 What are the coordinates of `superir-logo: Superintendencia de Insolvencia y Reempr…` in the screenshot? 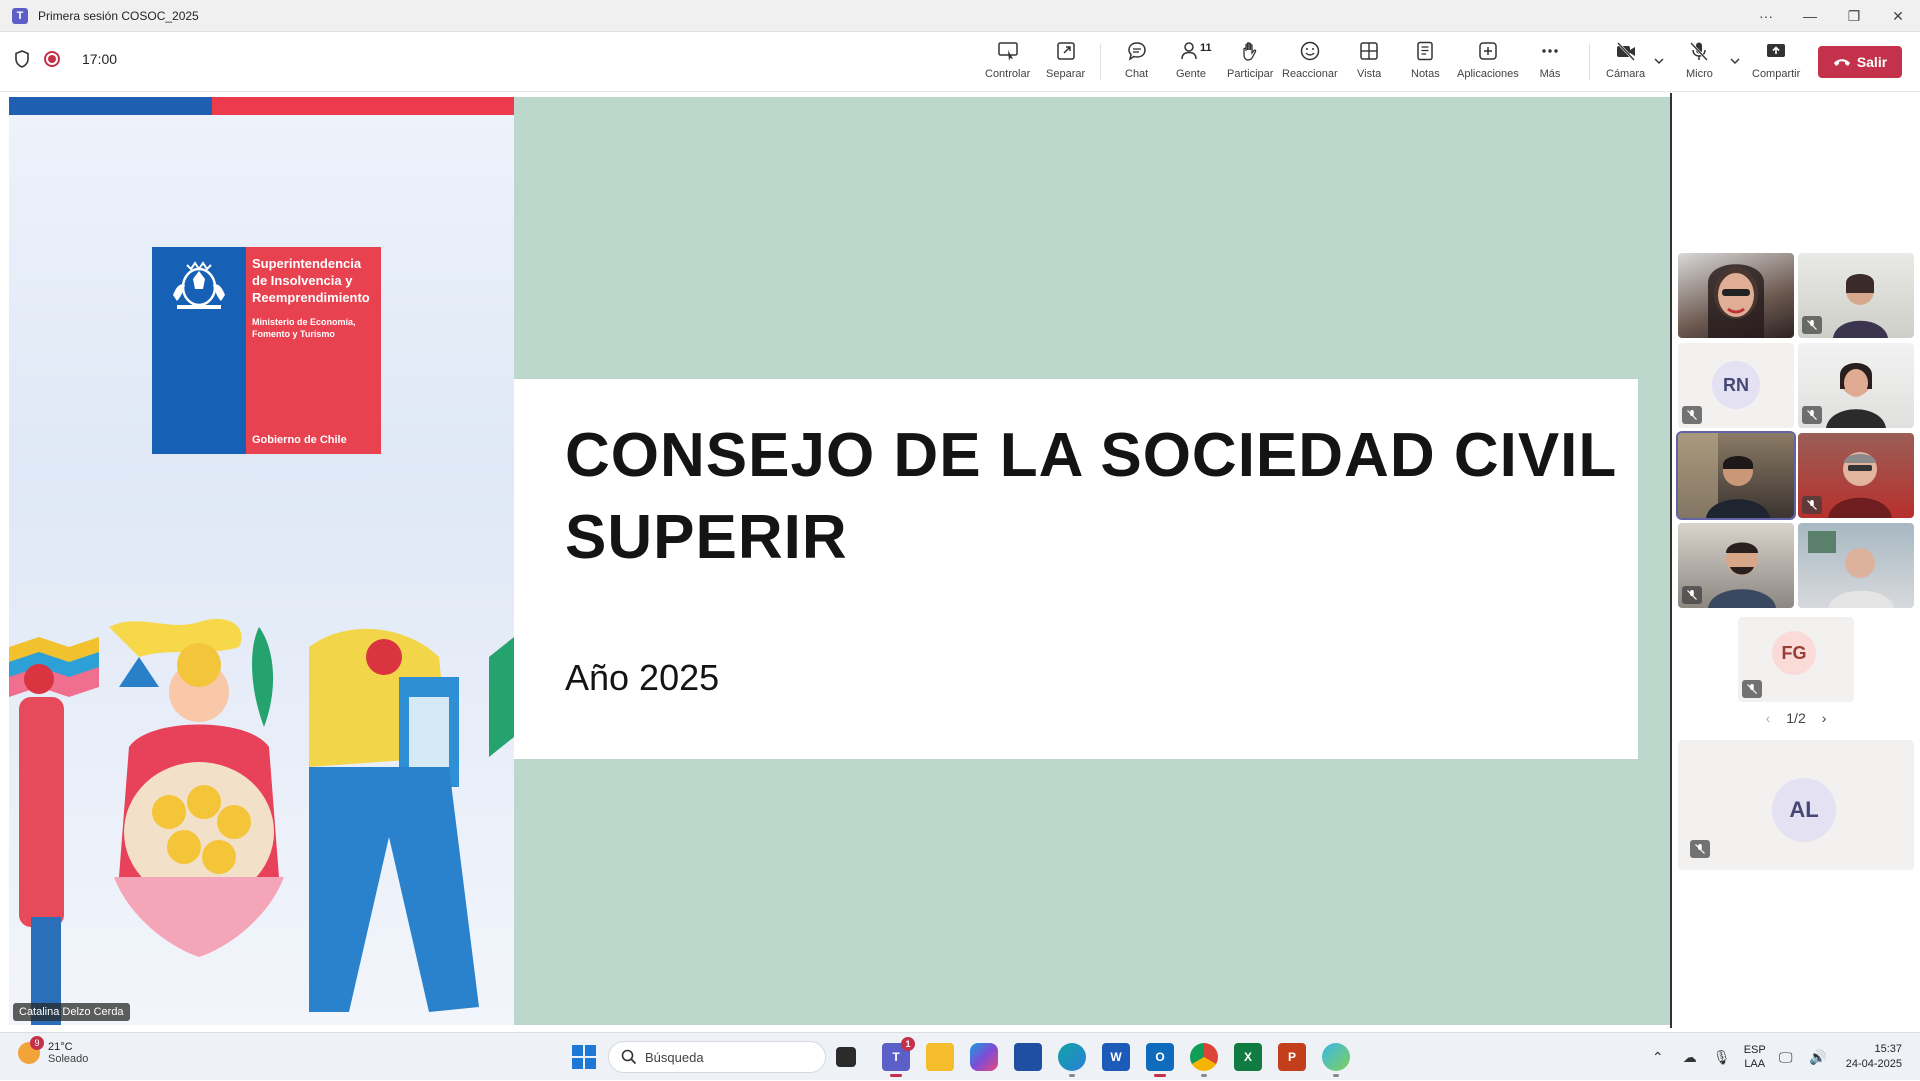 It's located at (266, 350).